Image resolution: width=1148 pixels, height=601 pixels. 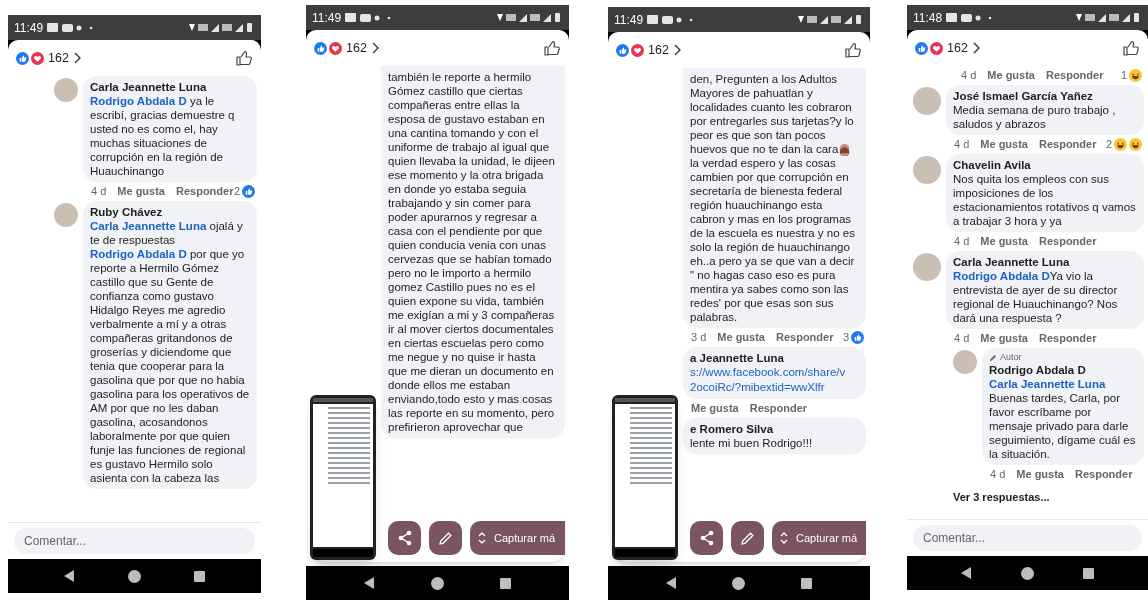 I want to click on commenter-name: a Jeannette Luna, so click(x=737, y=358).